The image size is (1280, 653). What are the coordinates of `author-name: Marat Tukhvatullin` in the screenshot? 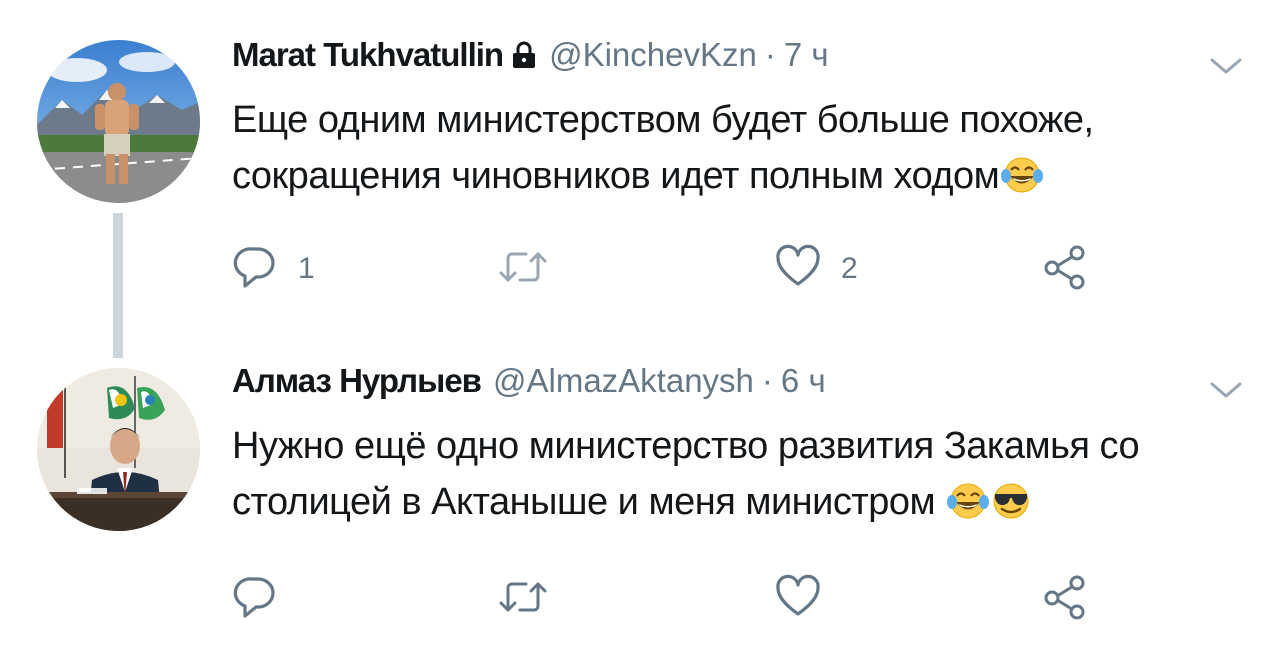 It's located at (368, 55).